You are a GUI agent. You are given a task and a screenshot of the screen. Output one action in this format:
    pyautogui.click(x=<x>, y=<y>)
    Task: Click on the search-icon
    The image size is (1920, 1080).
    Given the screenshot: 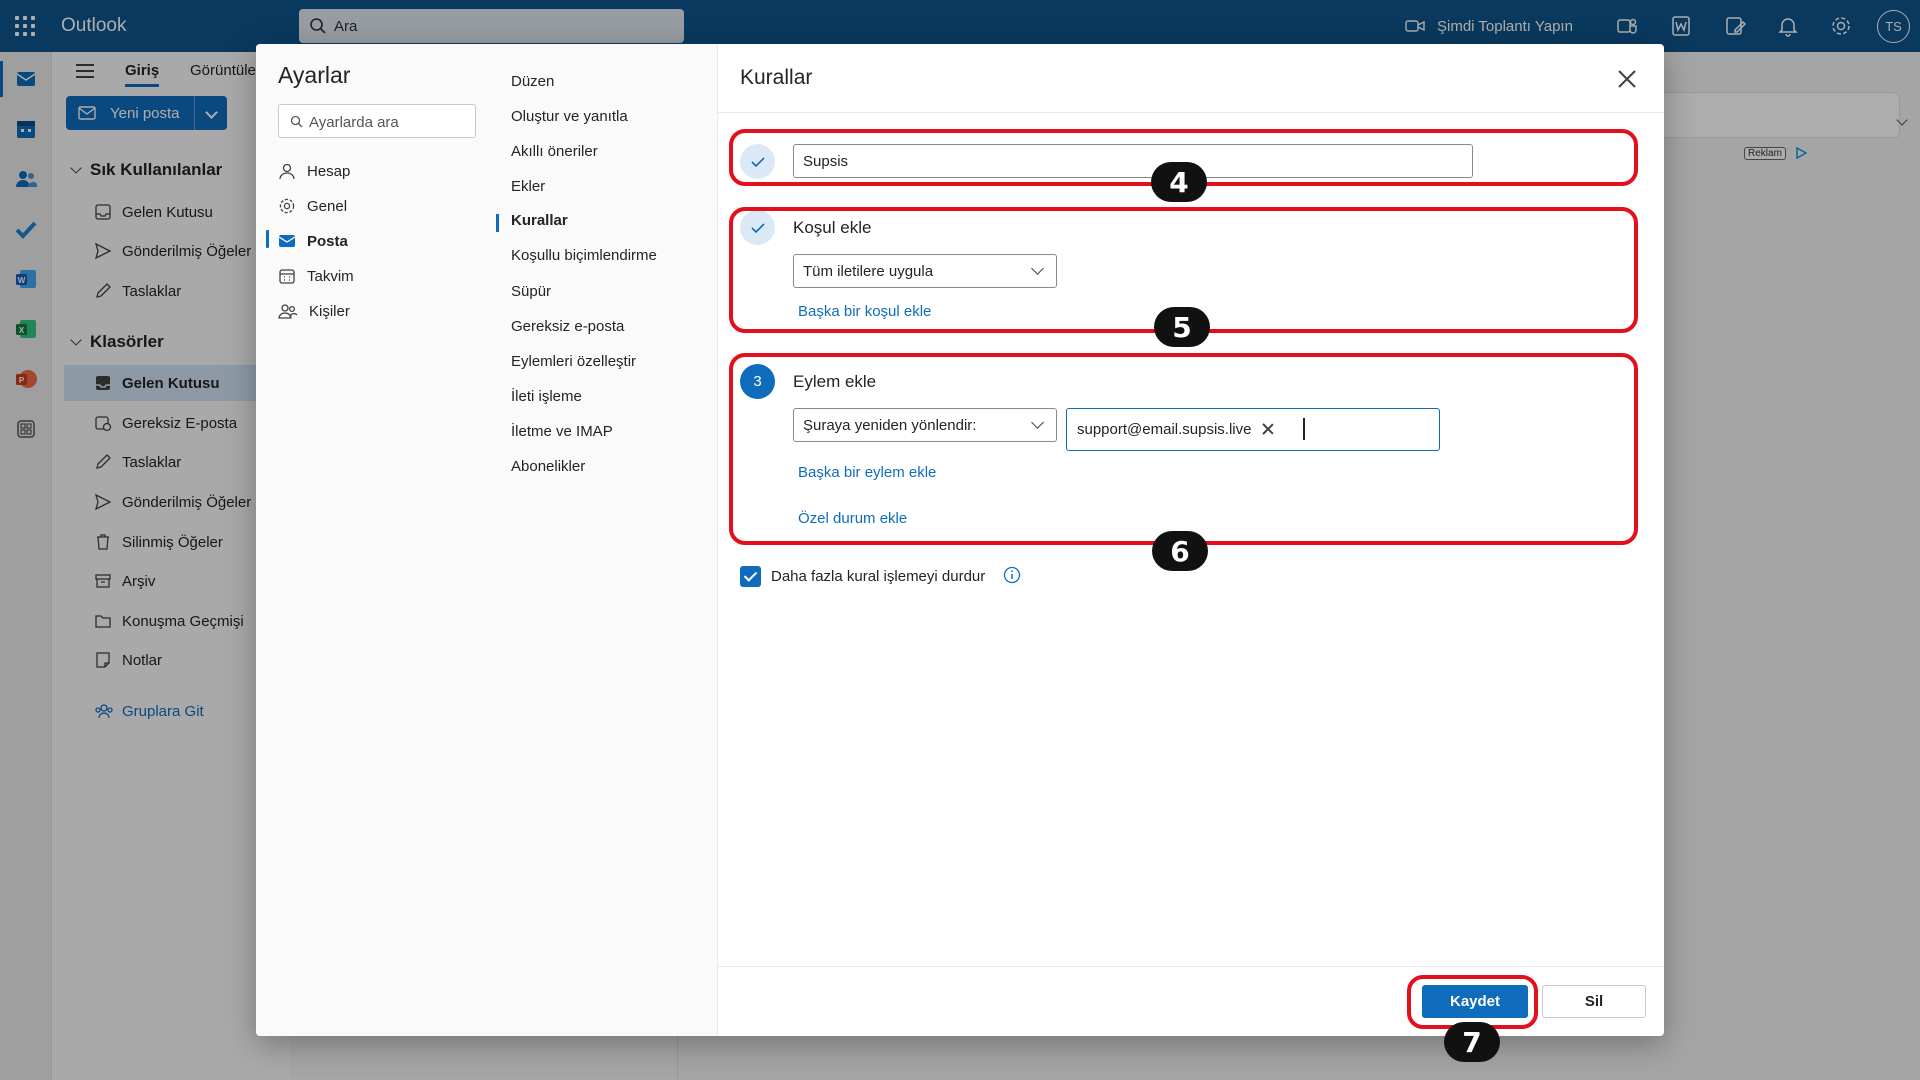 What is the action you would take?
    pyautogui.click(x=296, y=121)
    